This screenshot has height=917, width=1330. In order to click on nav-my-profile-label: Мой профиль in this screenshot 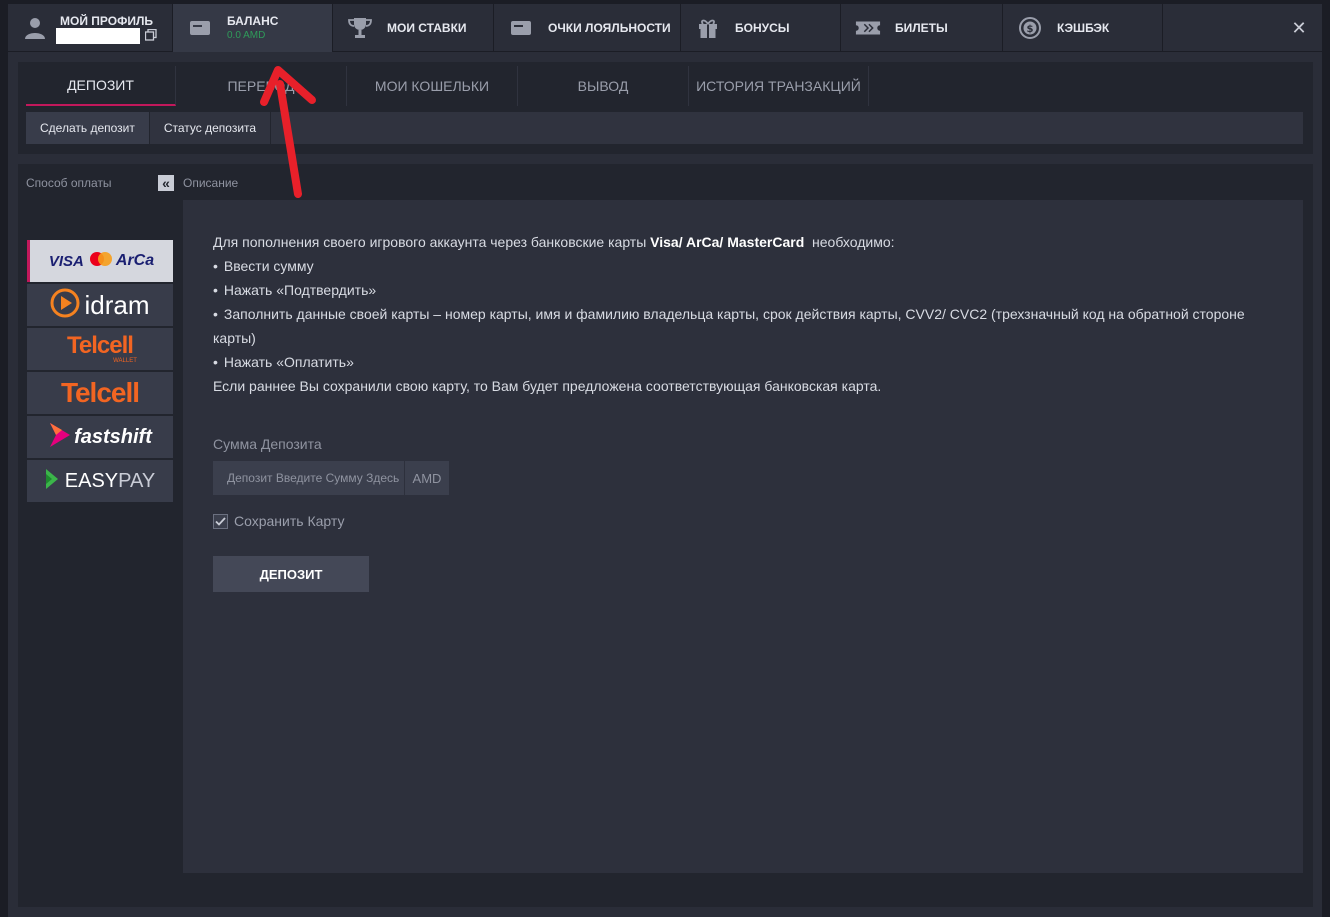, I will do `click(107, 21)`.